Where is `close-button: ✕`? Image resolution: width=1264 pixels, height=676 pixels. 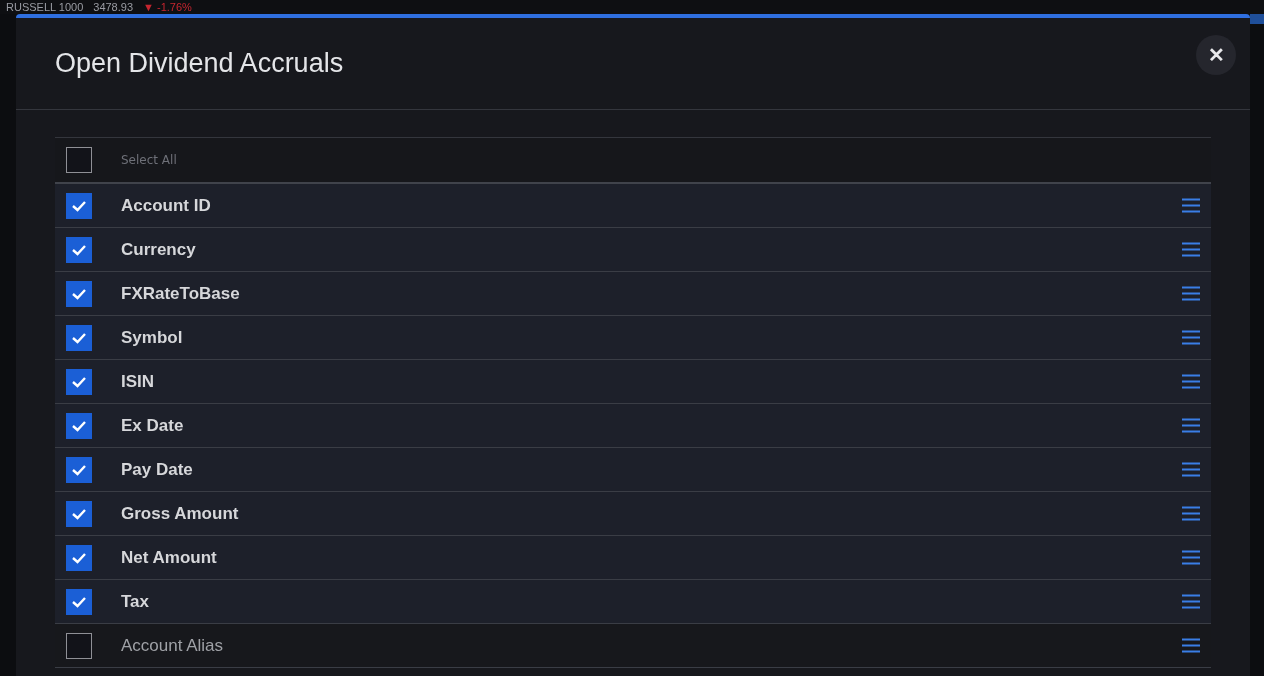
close-button: ✕ is located at coordinates (1216, 54).